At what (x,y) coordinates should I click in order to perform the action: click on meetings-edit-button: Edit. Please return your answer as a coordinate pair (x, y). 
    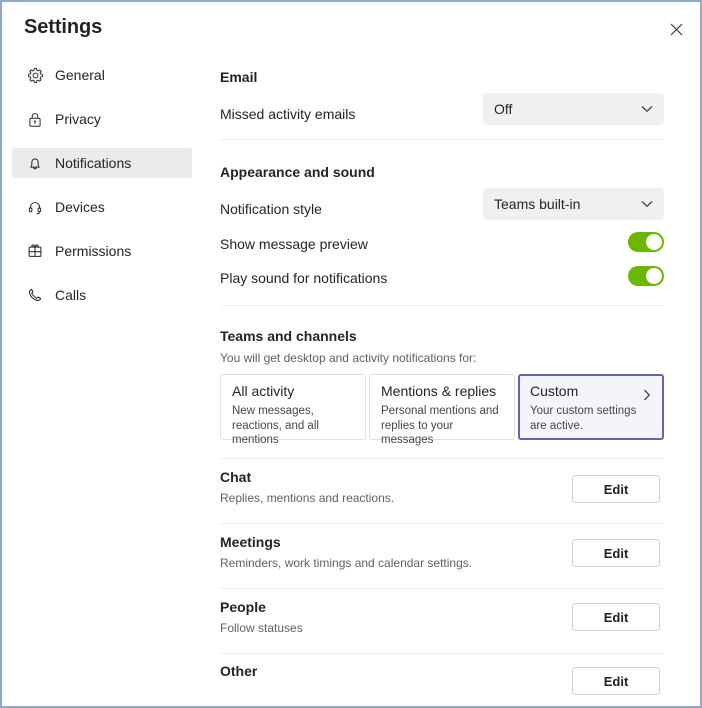
    Looking at the image, I should click on (616, 553).